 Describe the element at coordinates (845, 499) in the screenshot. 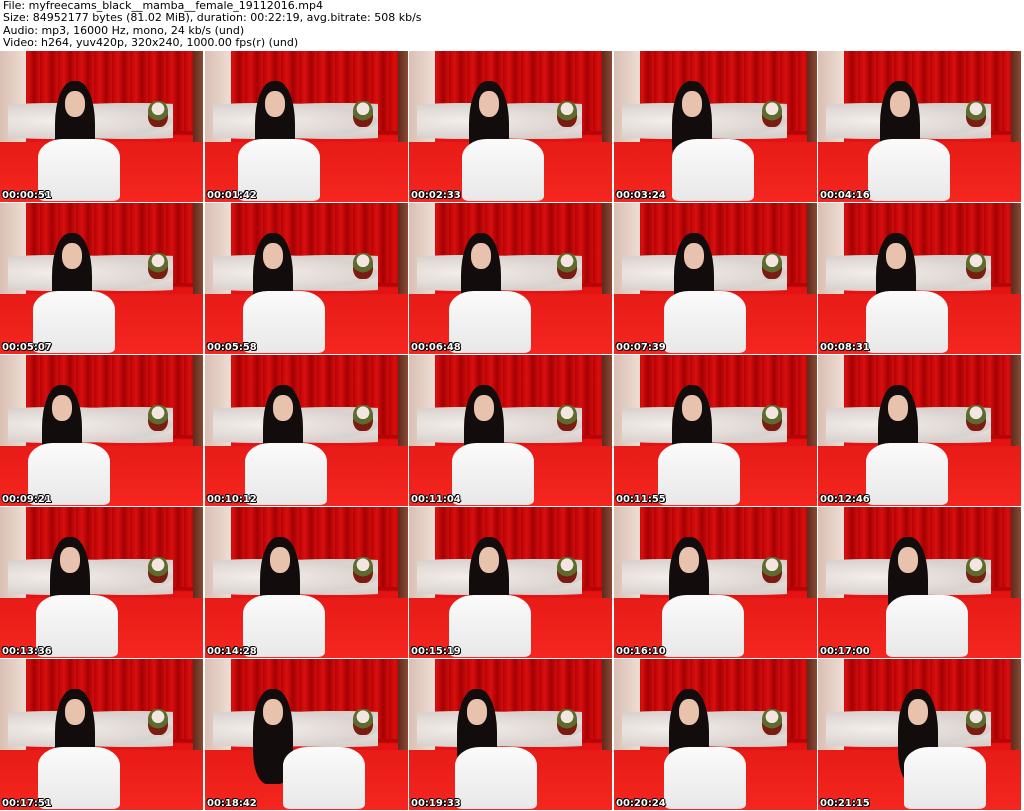

I see `thumbnail-timestamp: 00:12:46` at that location.